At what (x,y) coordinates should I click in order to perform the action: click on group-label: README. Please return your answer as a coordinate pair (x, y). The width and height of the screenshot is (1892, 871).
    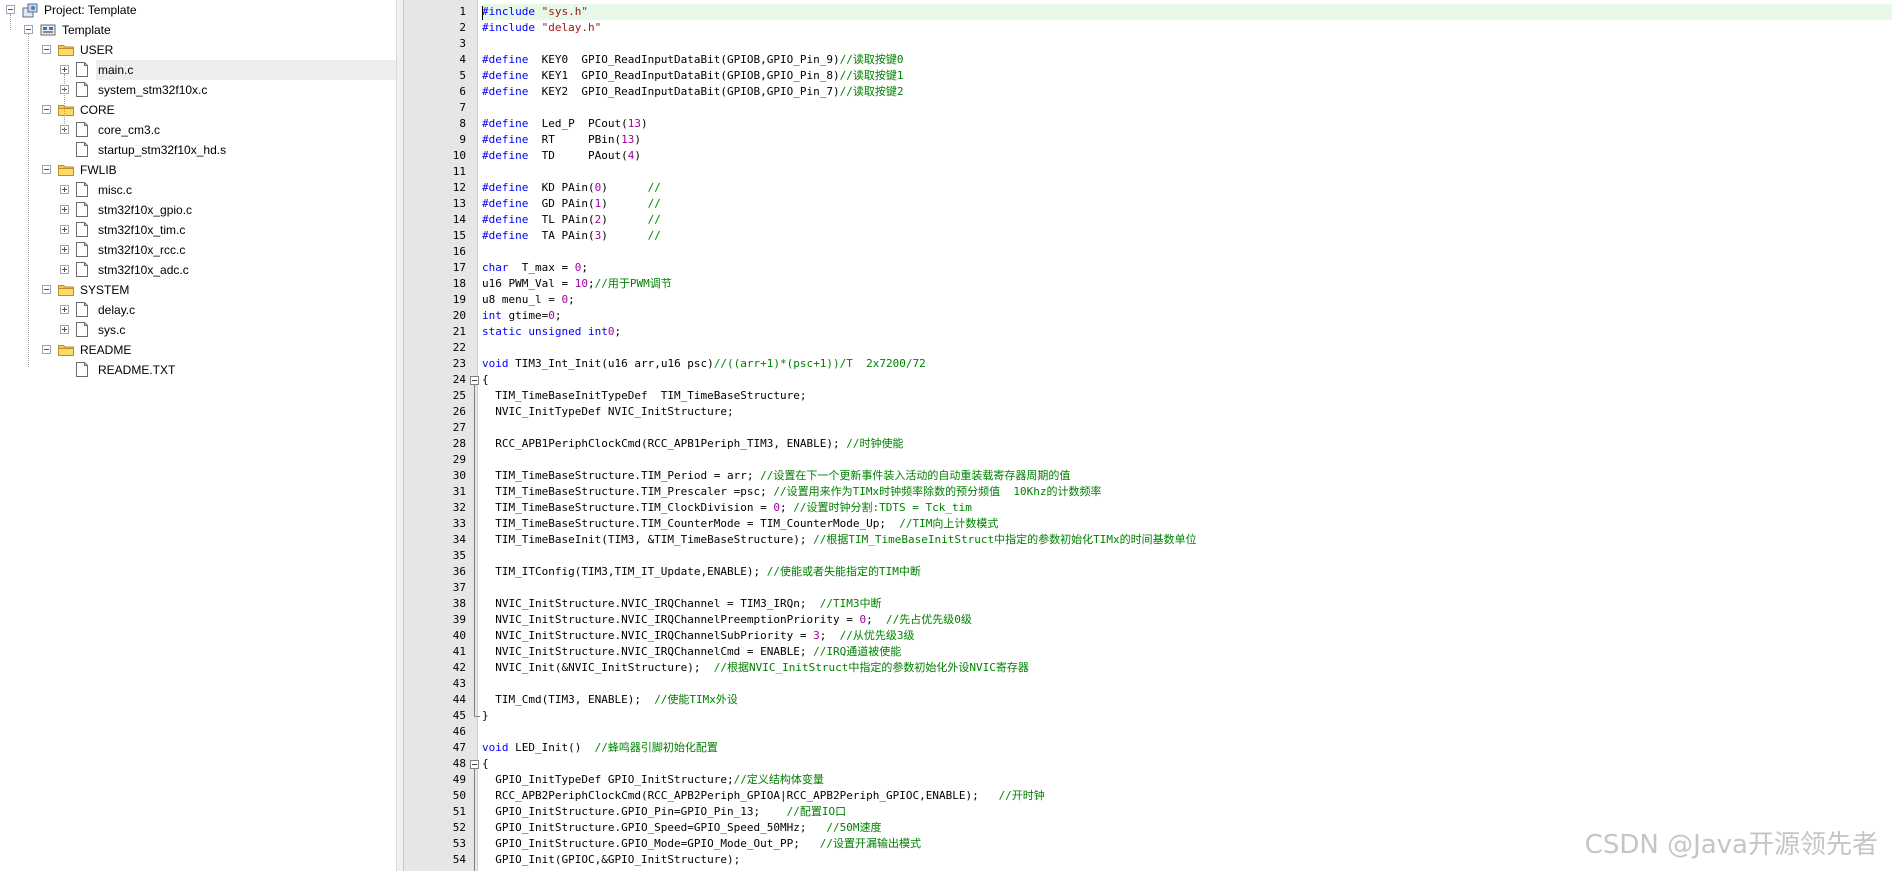
    Looking at the image, I should click on (105, 350).